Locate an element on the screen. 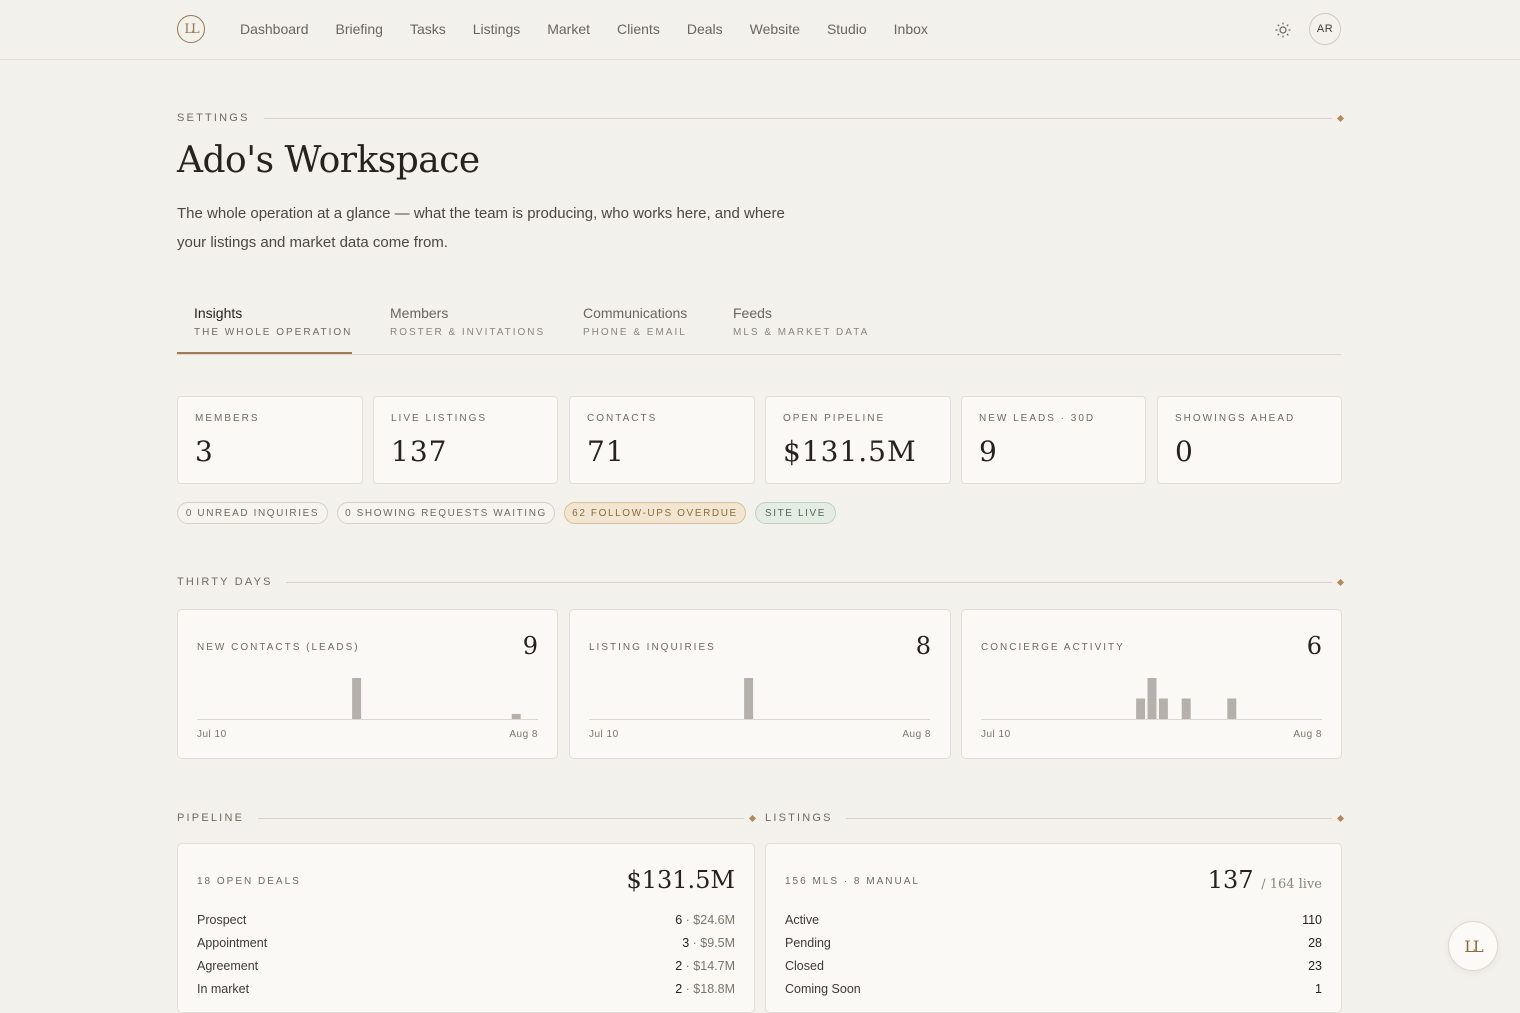 Image resolution: width=1520 pixels, height=1013 pixels. stat-card-members: MEMBERS 3 is located at coordinates (270, 440).